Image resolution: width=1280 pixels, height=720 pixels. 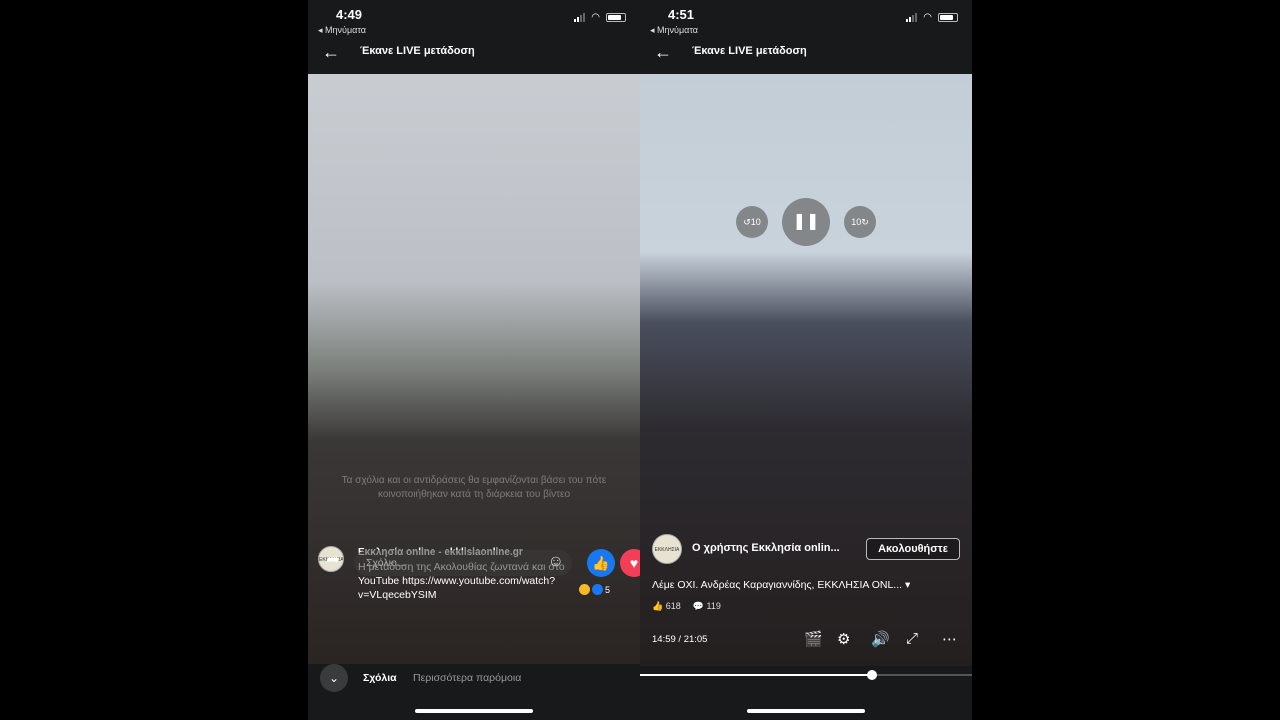 I want to click on post-stats: 👍 618 💬 119, so click(x=686, y=606).